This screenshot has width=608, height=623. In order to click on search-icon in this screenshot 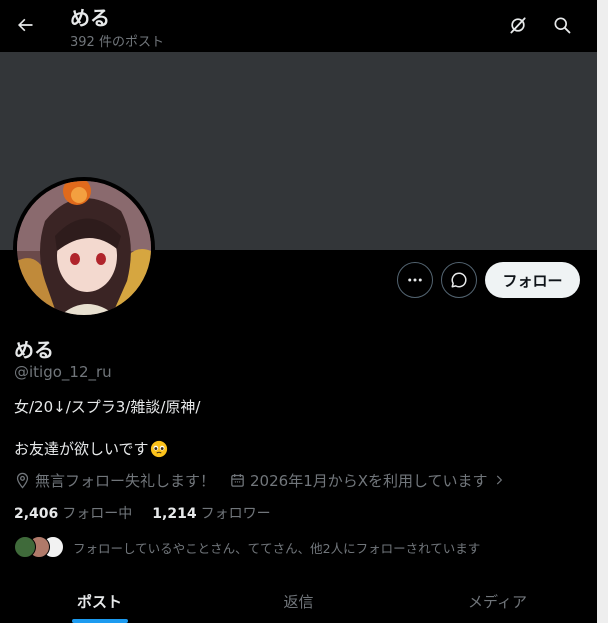, I will do `click(562, 25)`.